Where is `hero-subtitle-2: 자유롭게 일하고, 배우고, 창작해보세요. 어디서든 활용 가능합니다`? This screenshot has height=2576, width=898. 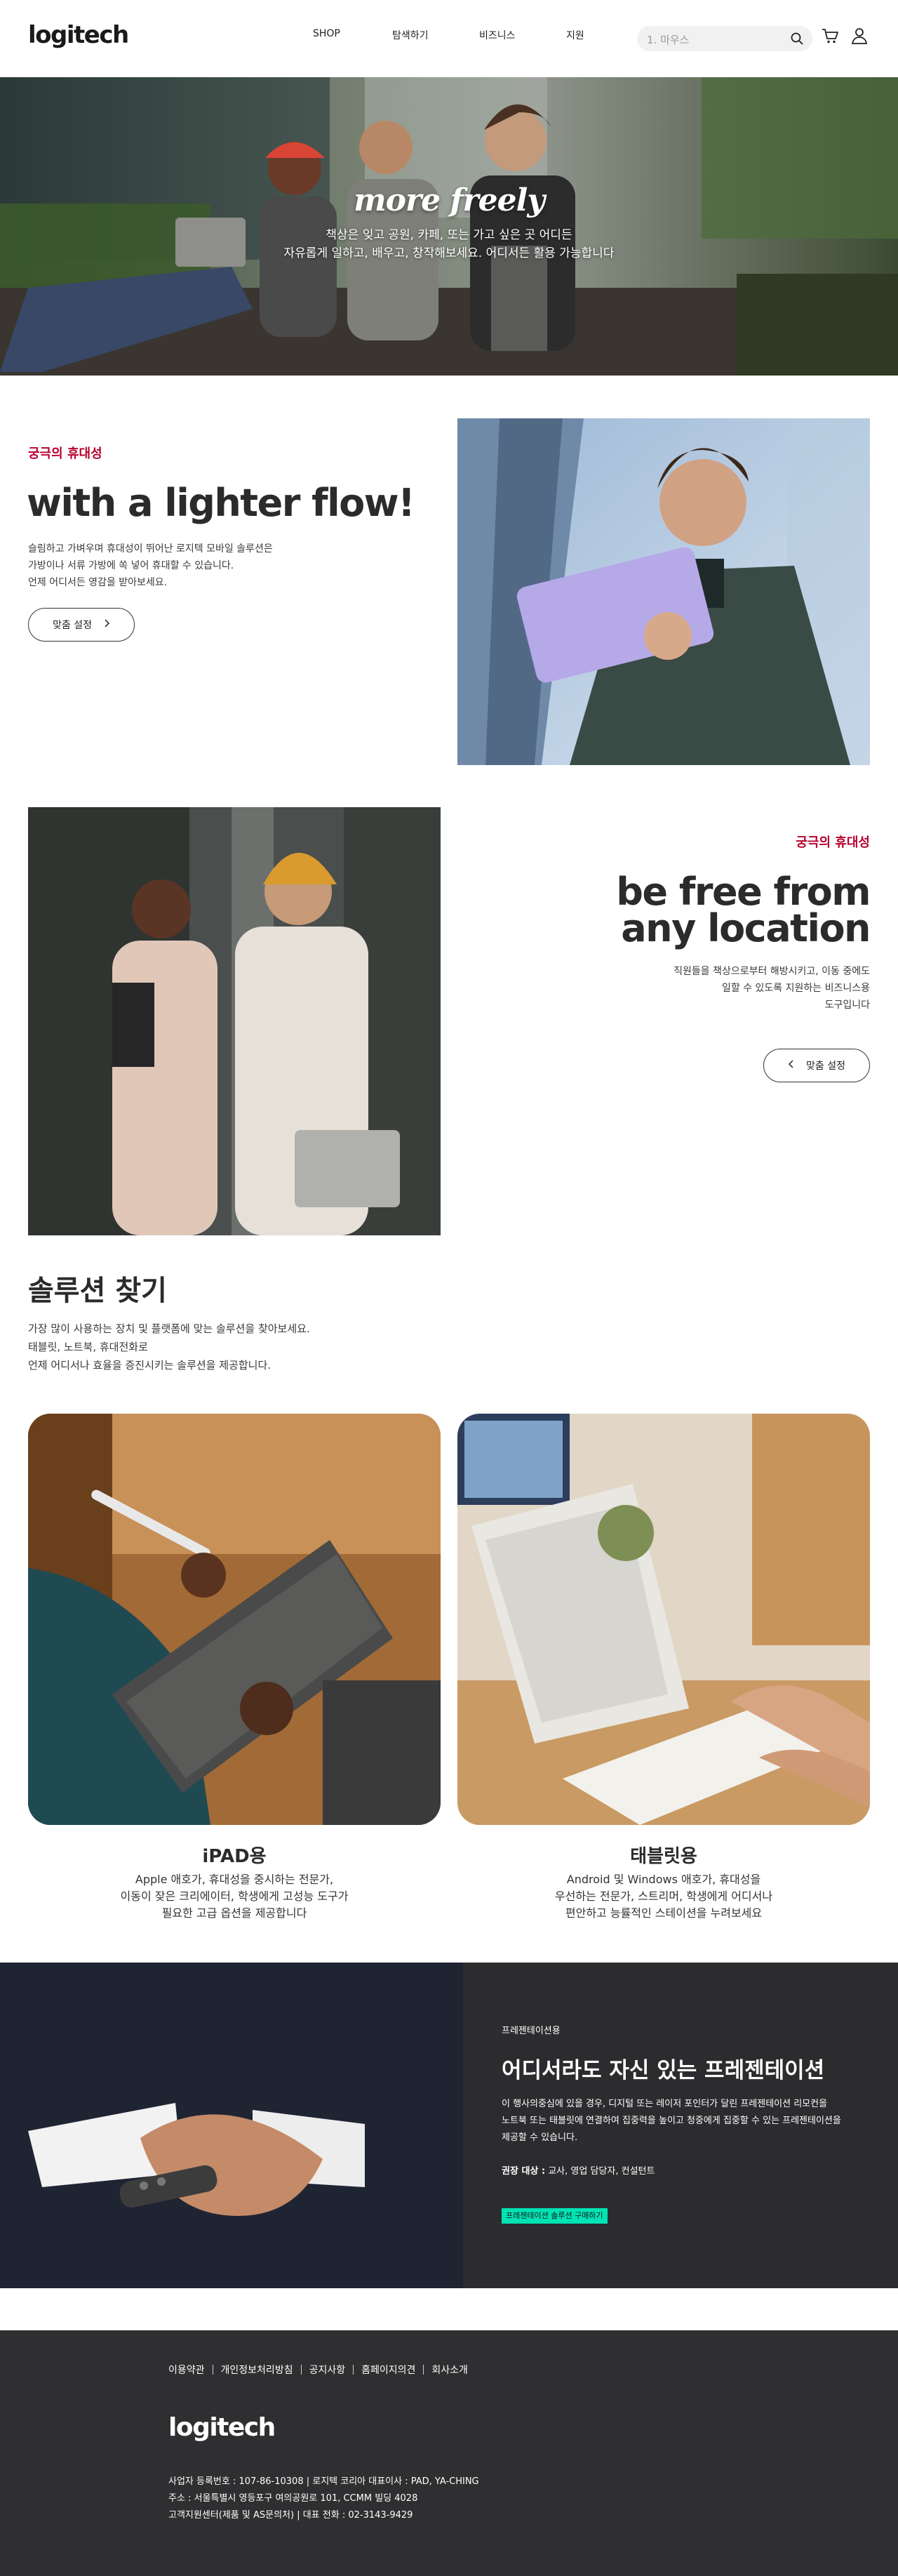
hero-subtitle-2: 자유롭게 일하고, 배우고, 창작해보세요. 어디서든 활용 가능합니다 is located at coordinates (449, 253).